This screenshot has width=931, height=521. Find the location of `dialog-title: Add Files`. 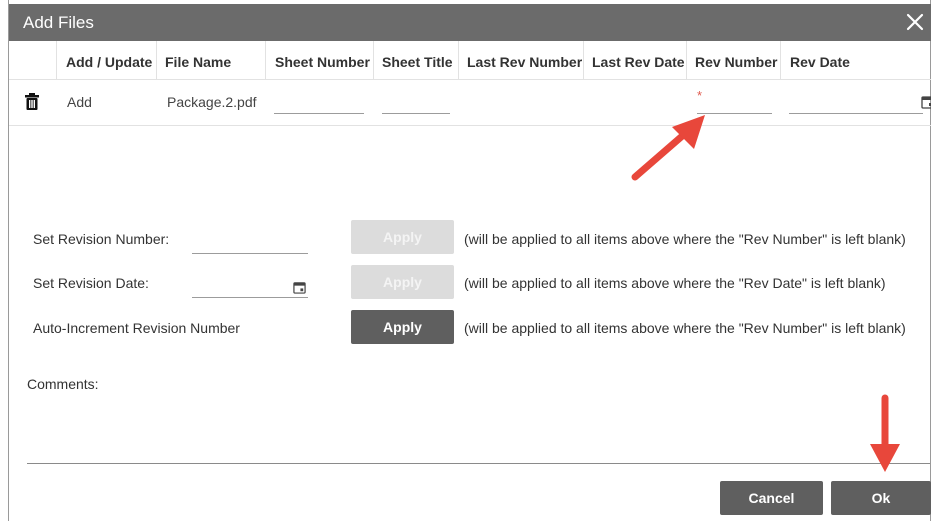

dialog-title: Add Files is located at coordinates (58, 22).